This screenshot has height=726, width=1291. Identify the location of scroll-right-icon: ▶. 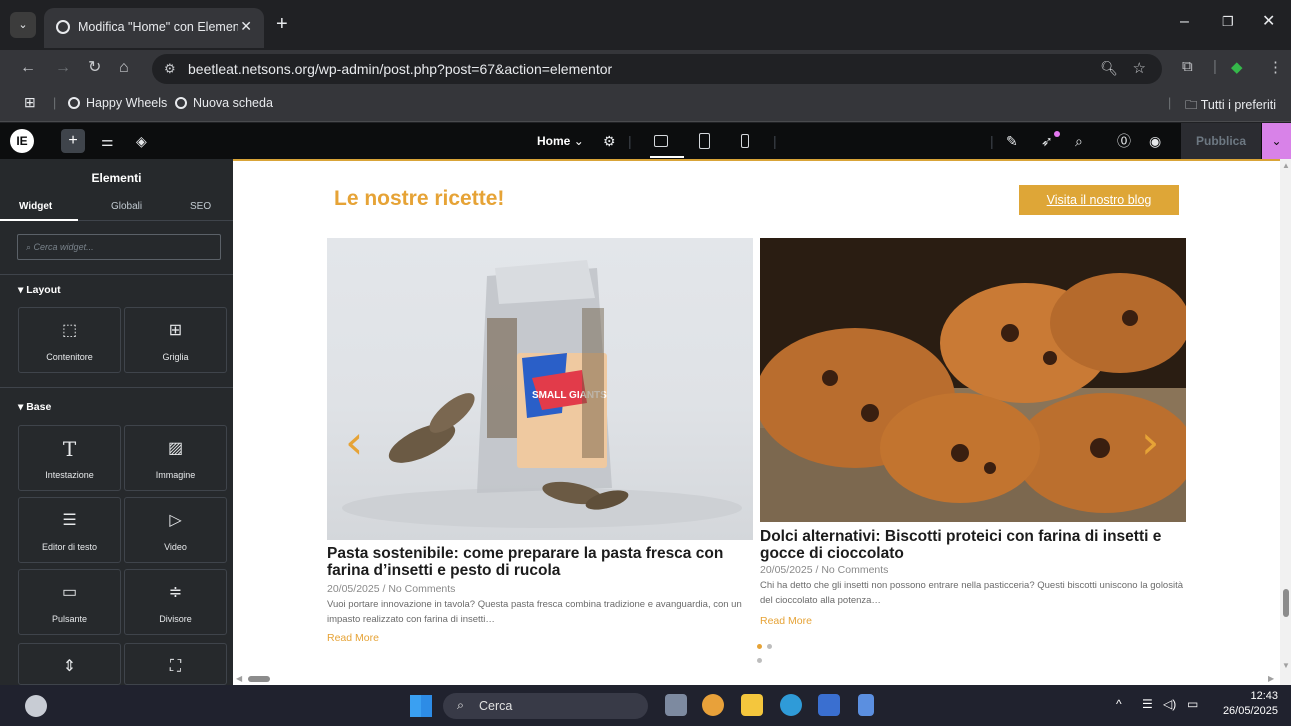
(1271, 678).